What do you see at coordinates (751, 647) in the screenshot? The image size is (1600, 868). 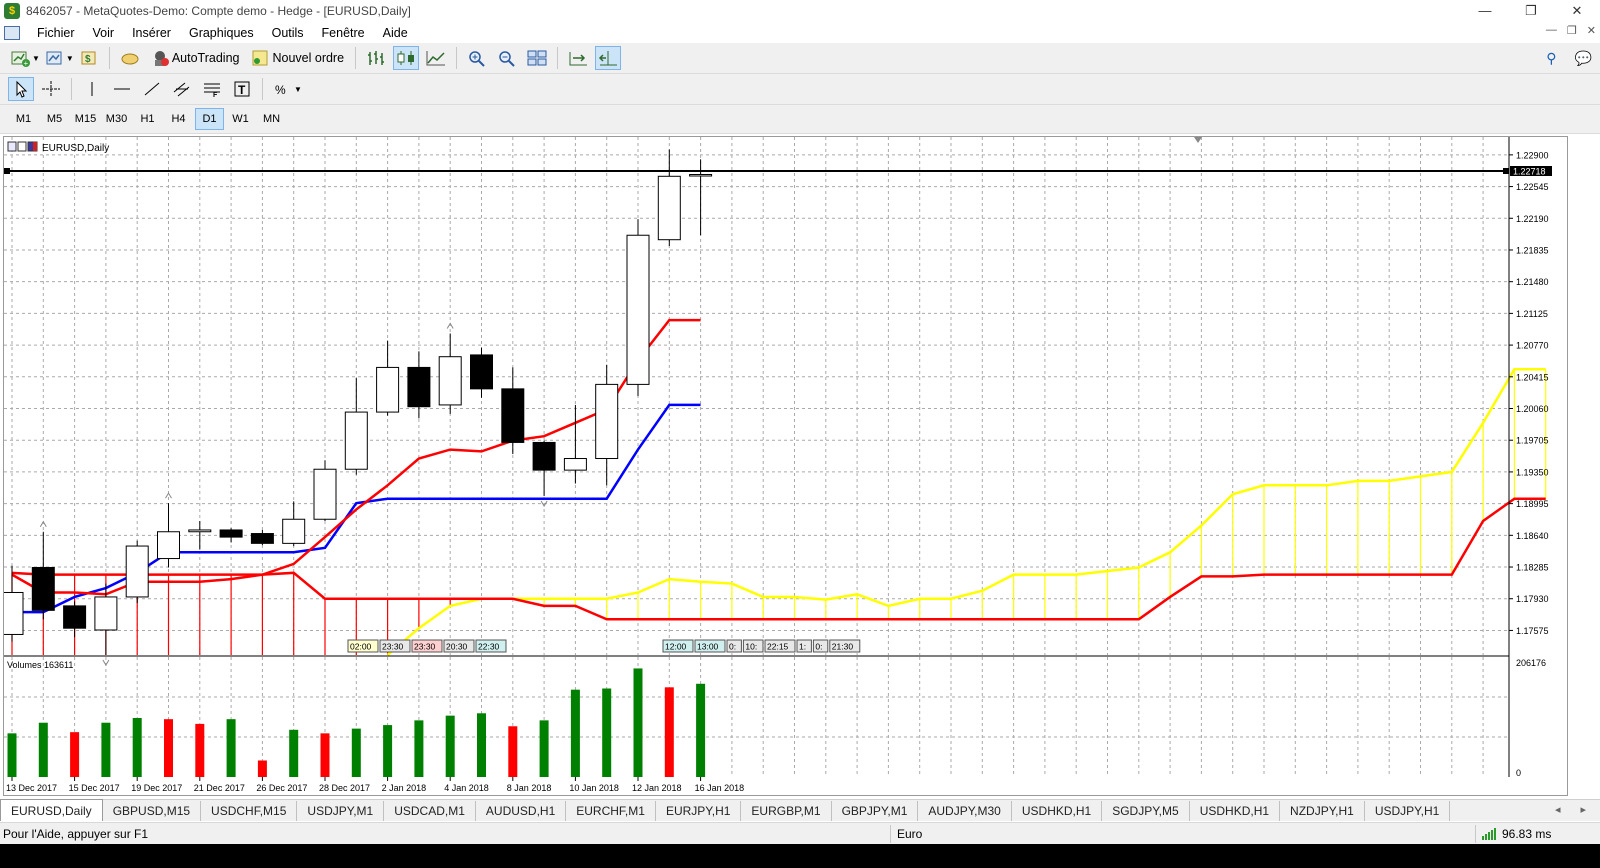 I see `time-marker-label: 10:` at bounding box center [751, 647].